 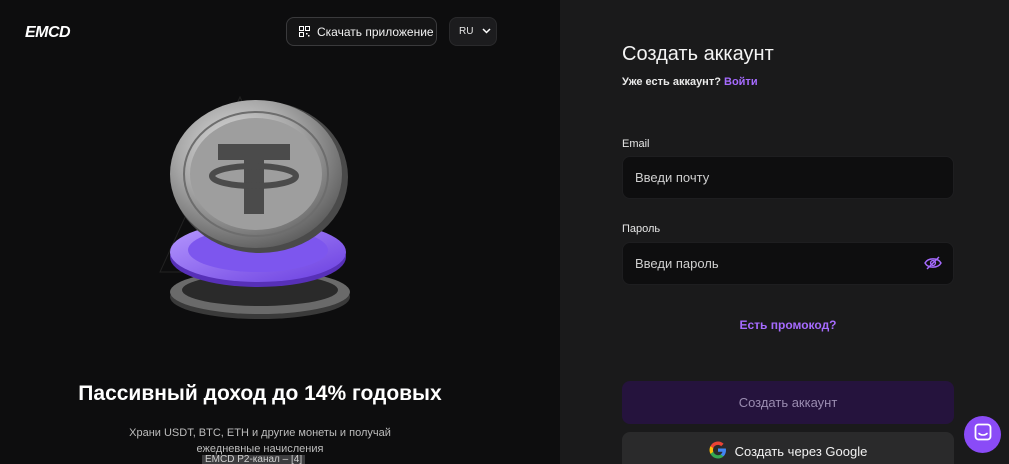 I want to click on google-signup-button: Создать через Google, so click(x=788, y=448).